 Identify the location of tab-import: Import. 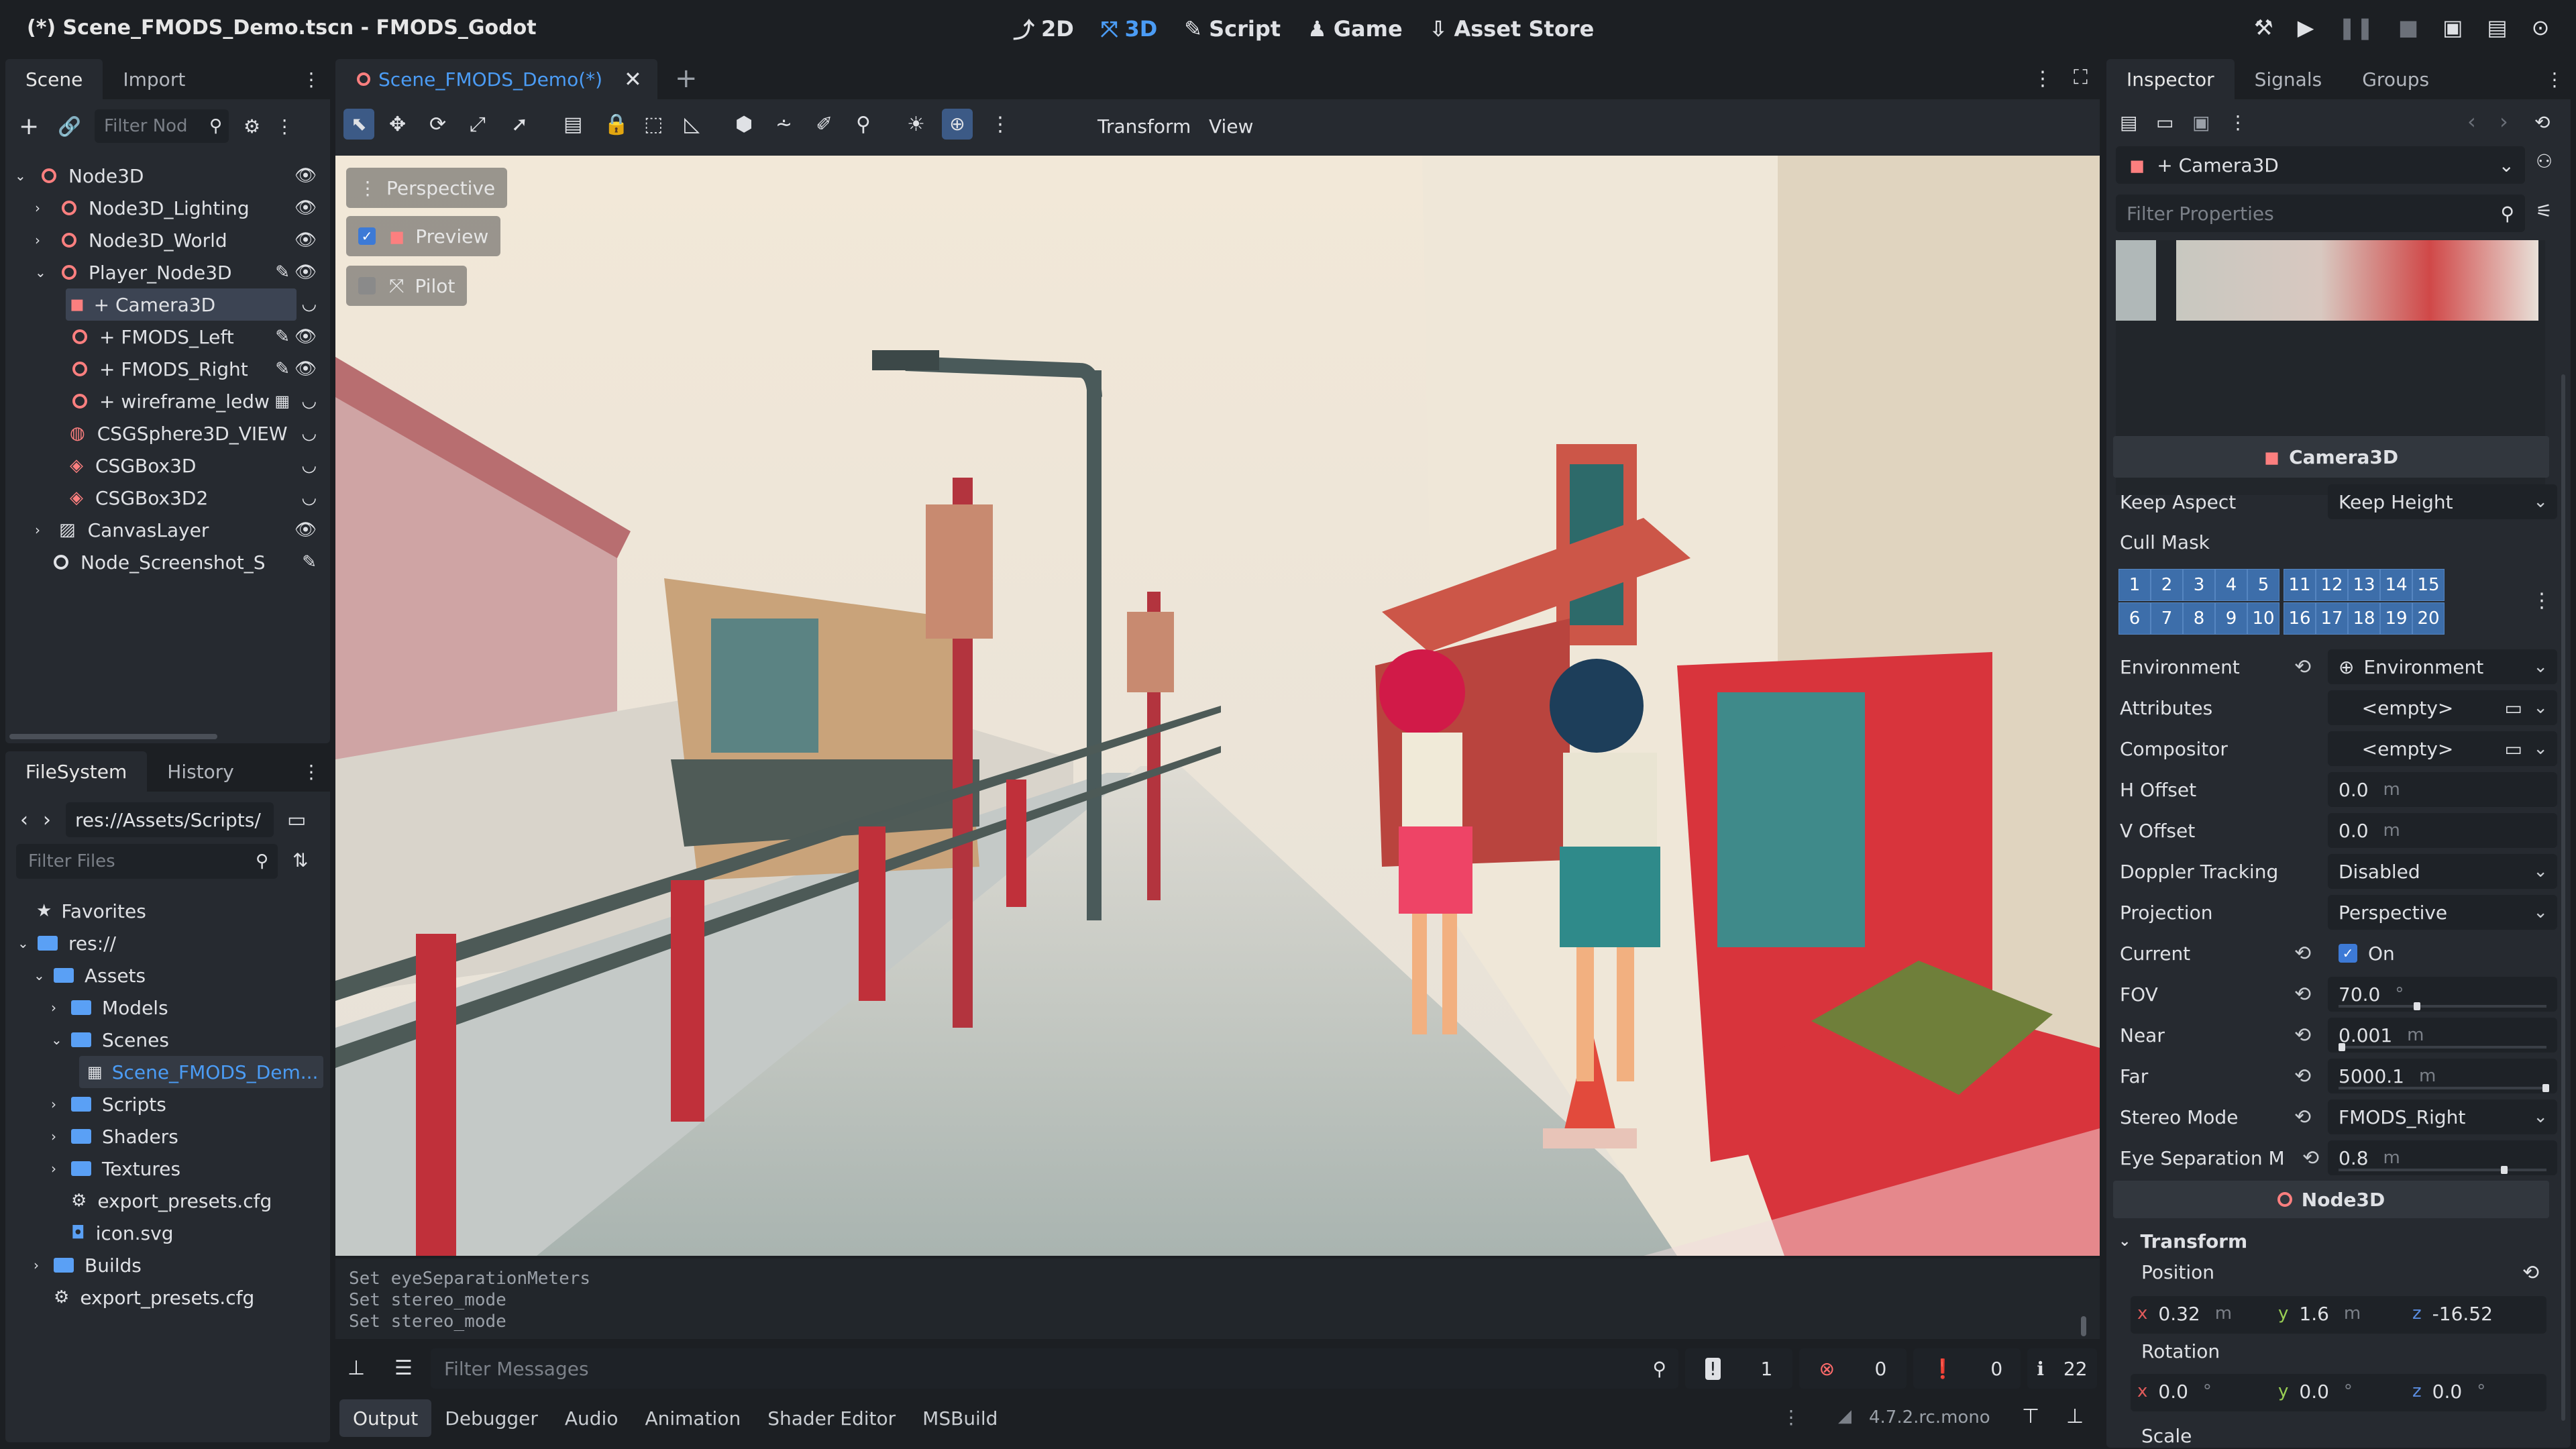
(154, 79).